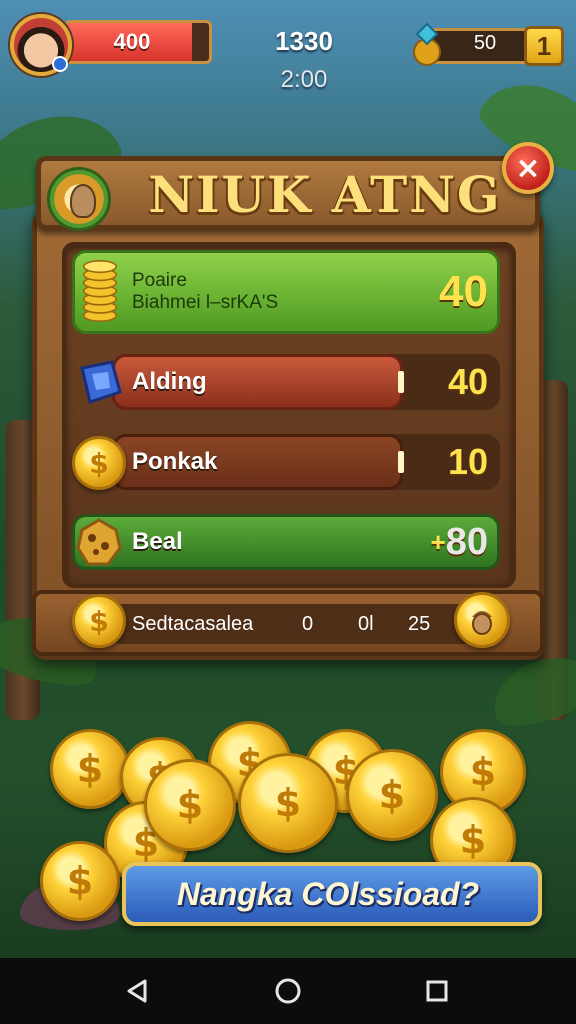  What do you see at coordinates (466, 541) in the screenshot?
I see `row-value-number: 80` at bounding box center [466, 541].